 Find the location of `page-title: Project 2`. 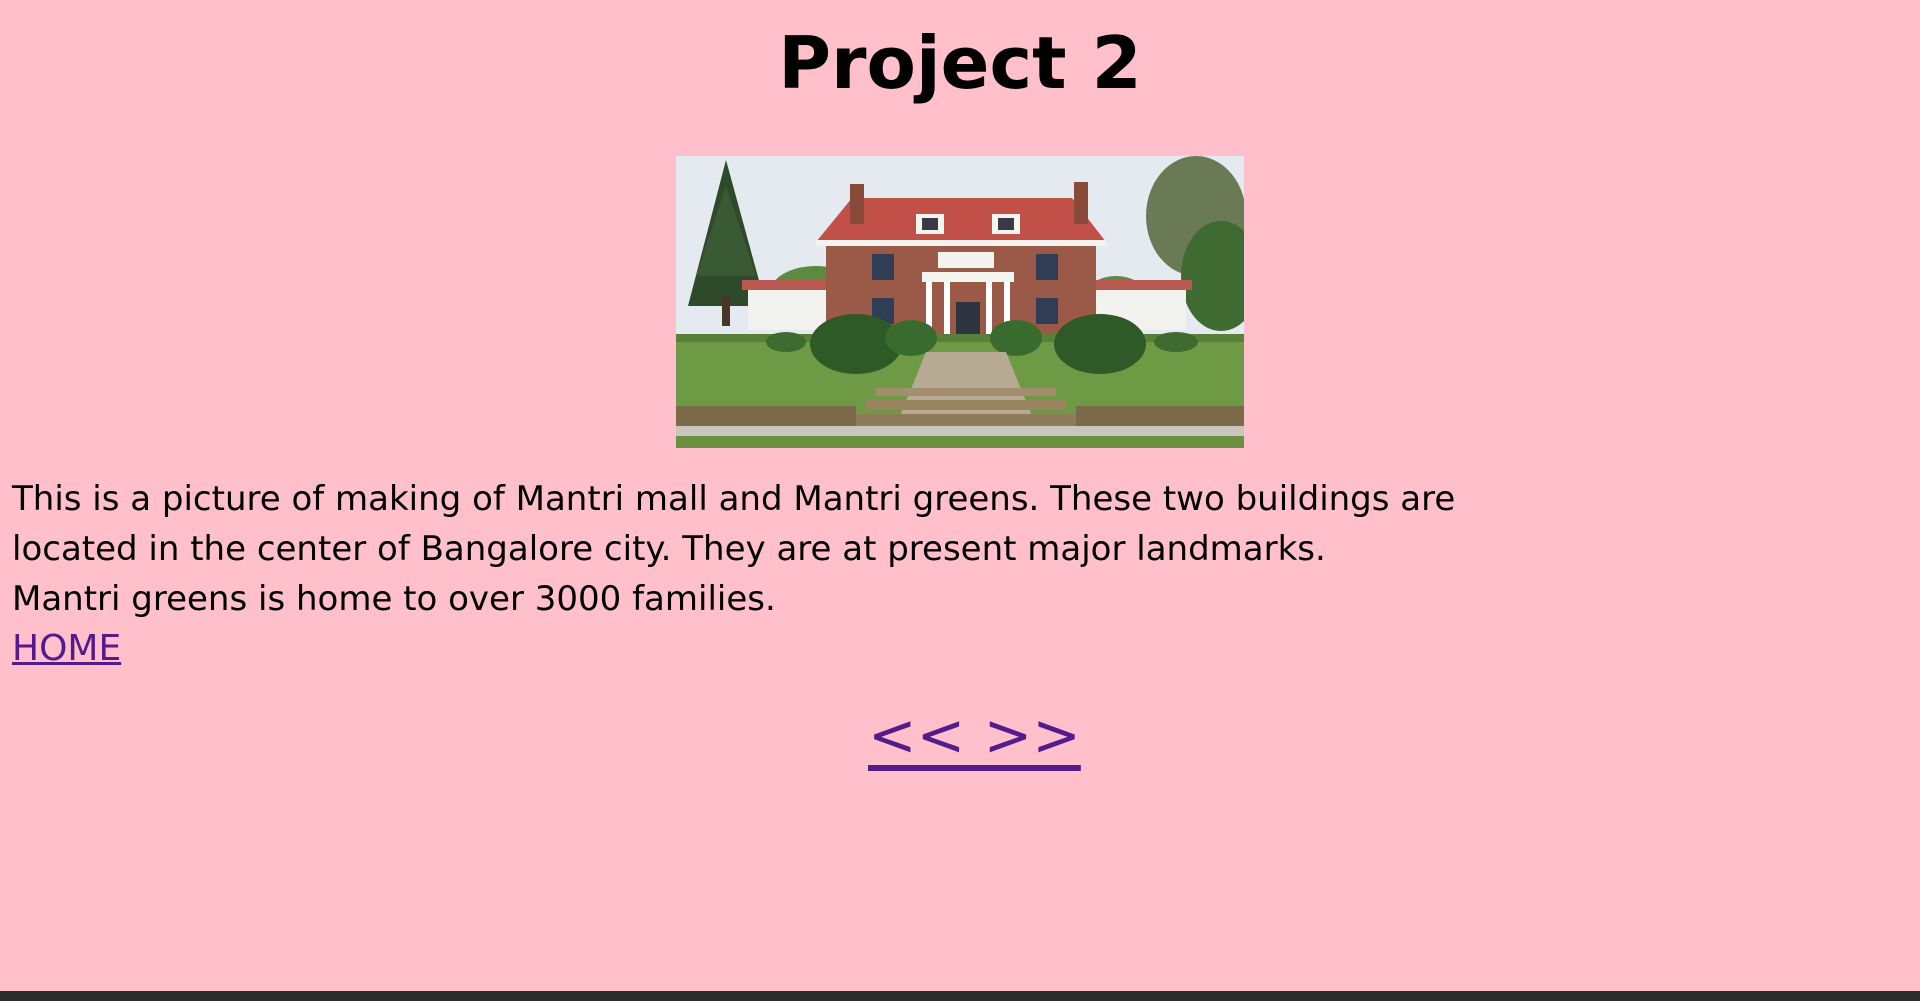

page-title: Project 2 is located at coordinates (960, 63).